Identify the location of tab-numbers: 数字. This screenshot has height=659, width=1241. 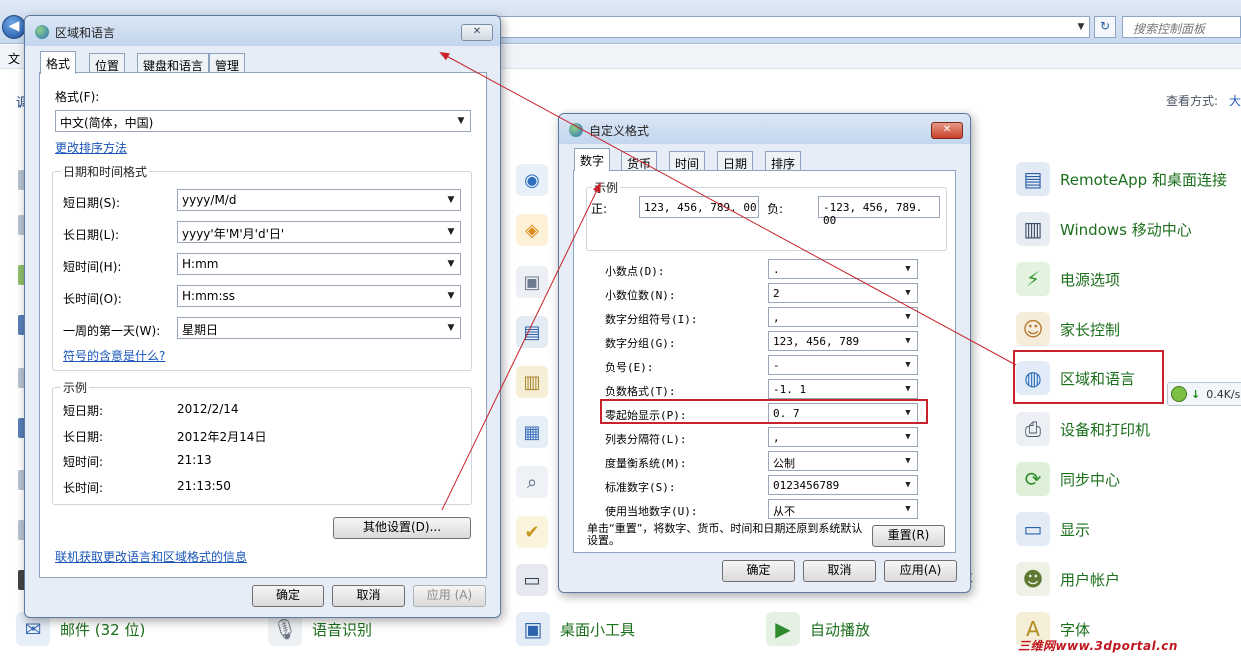
(592, 159).